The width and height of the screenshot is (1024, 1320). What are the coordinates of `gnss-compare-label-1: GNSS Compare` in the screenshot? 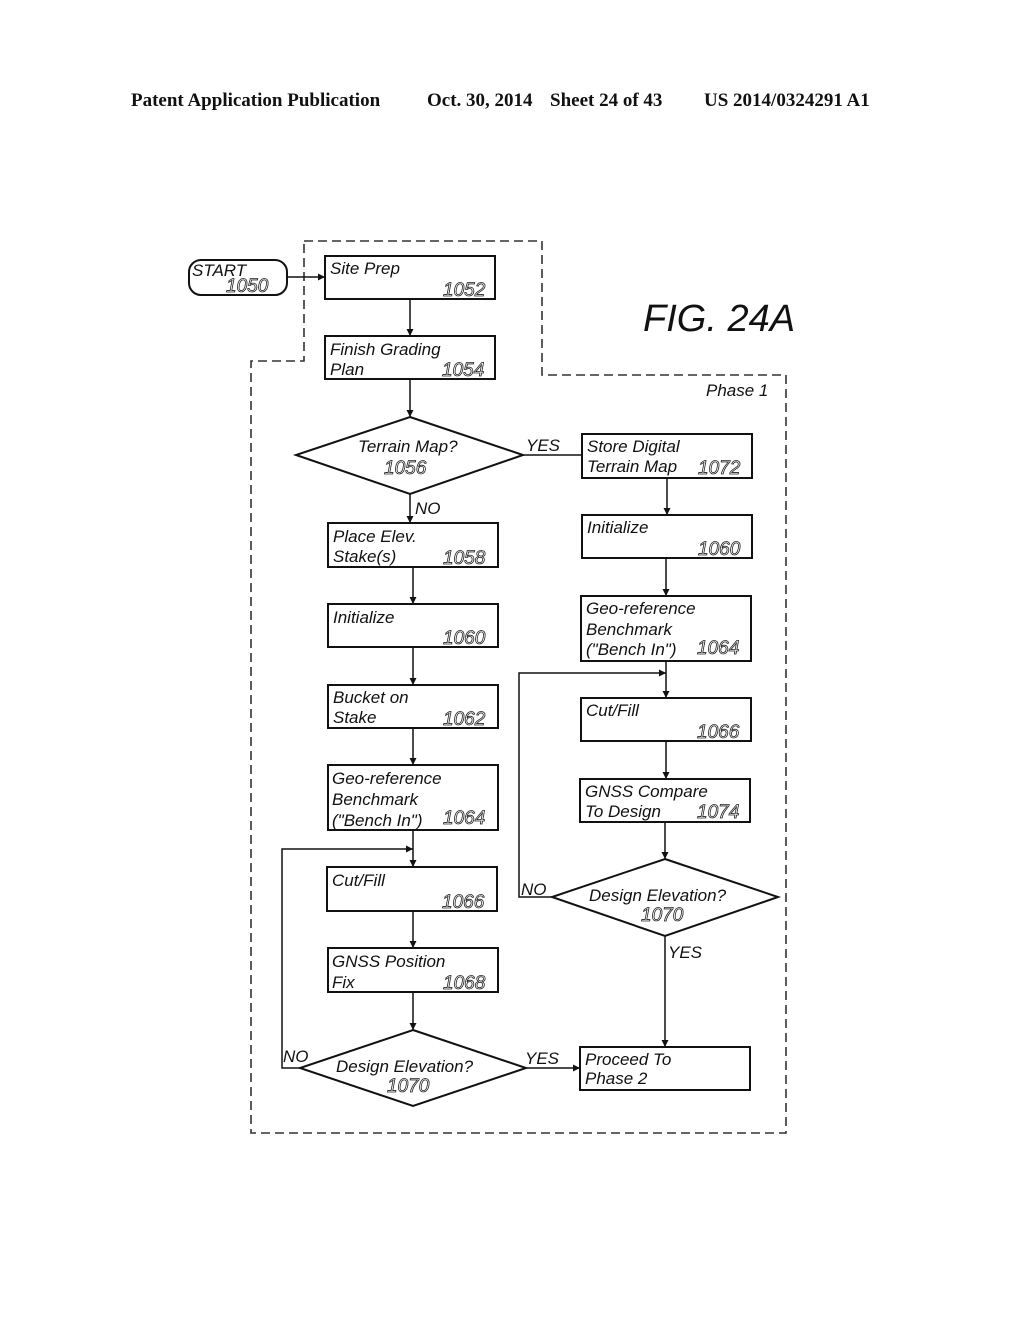 It's located at (646, 791).